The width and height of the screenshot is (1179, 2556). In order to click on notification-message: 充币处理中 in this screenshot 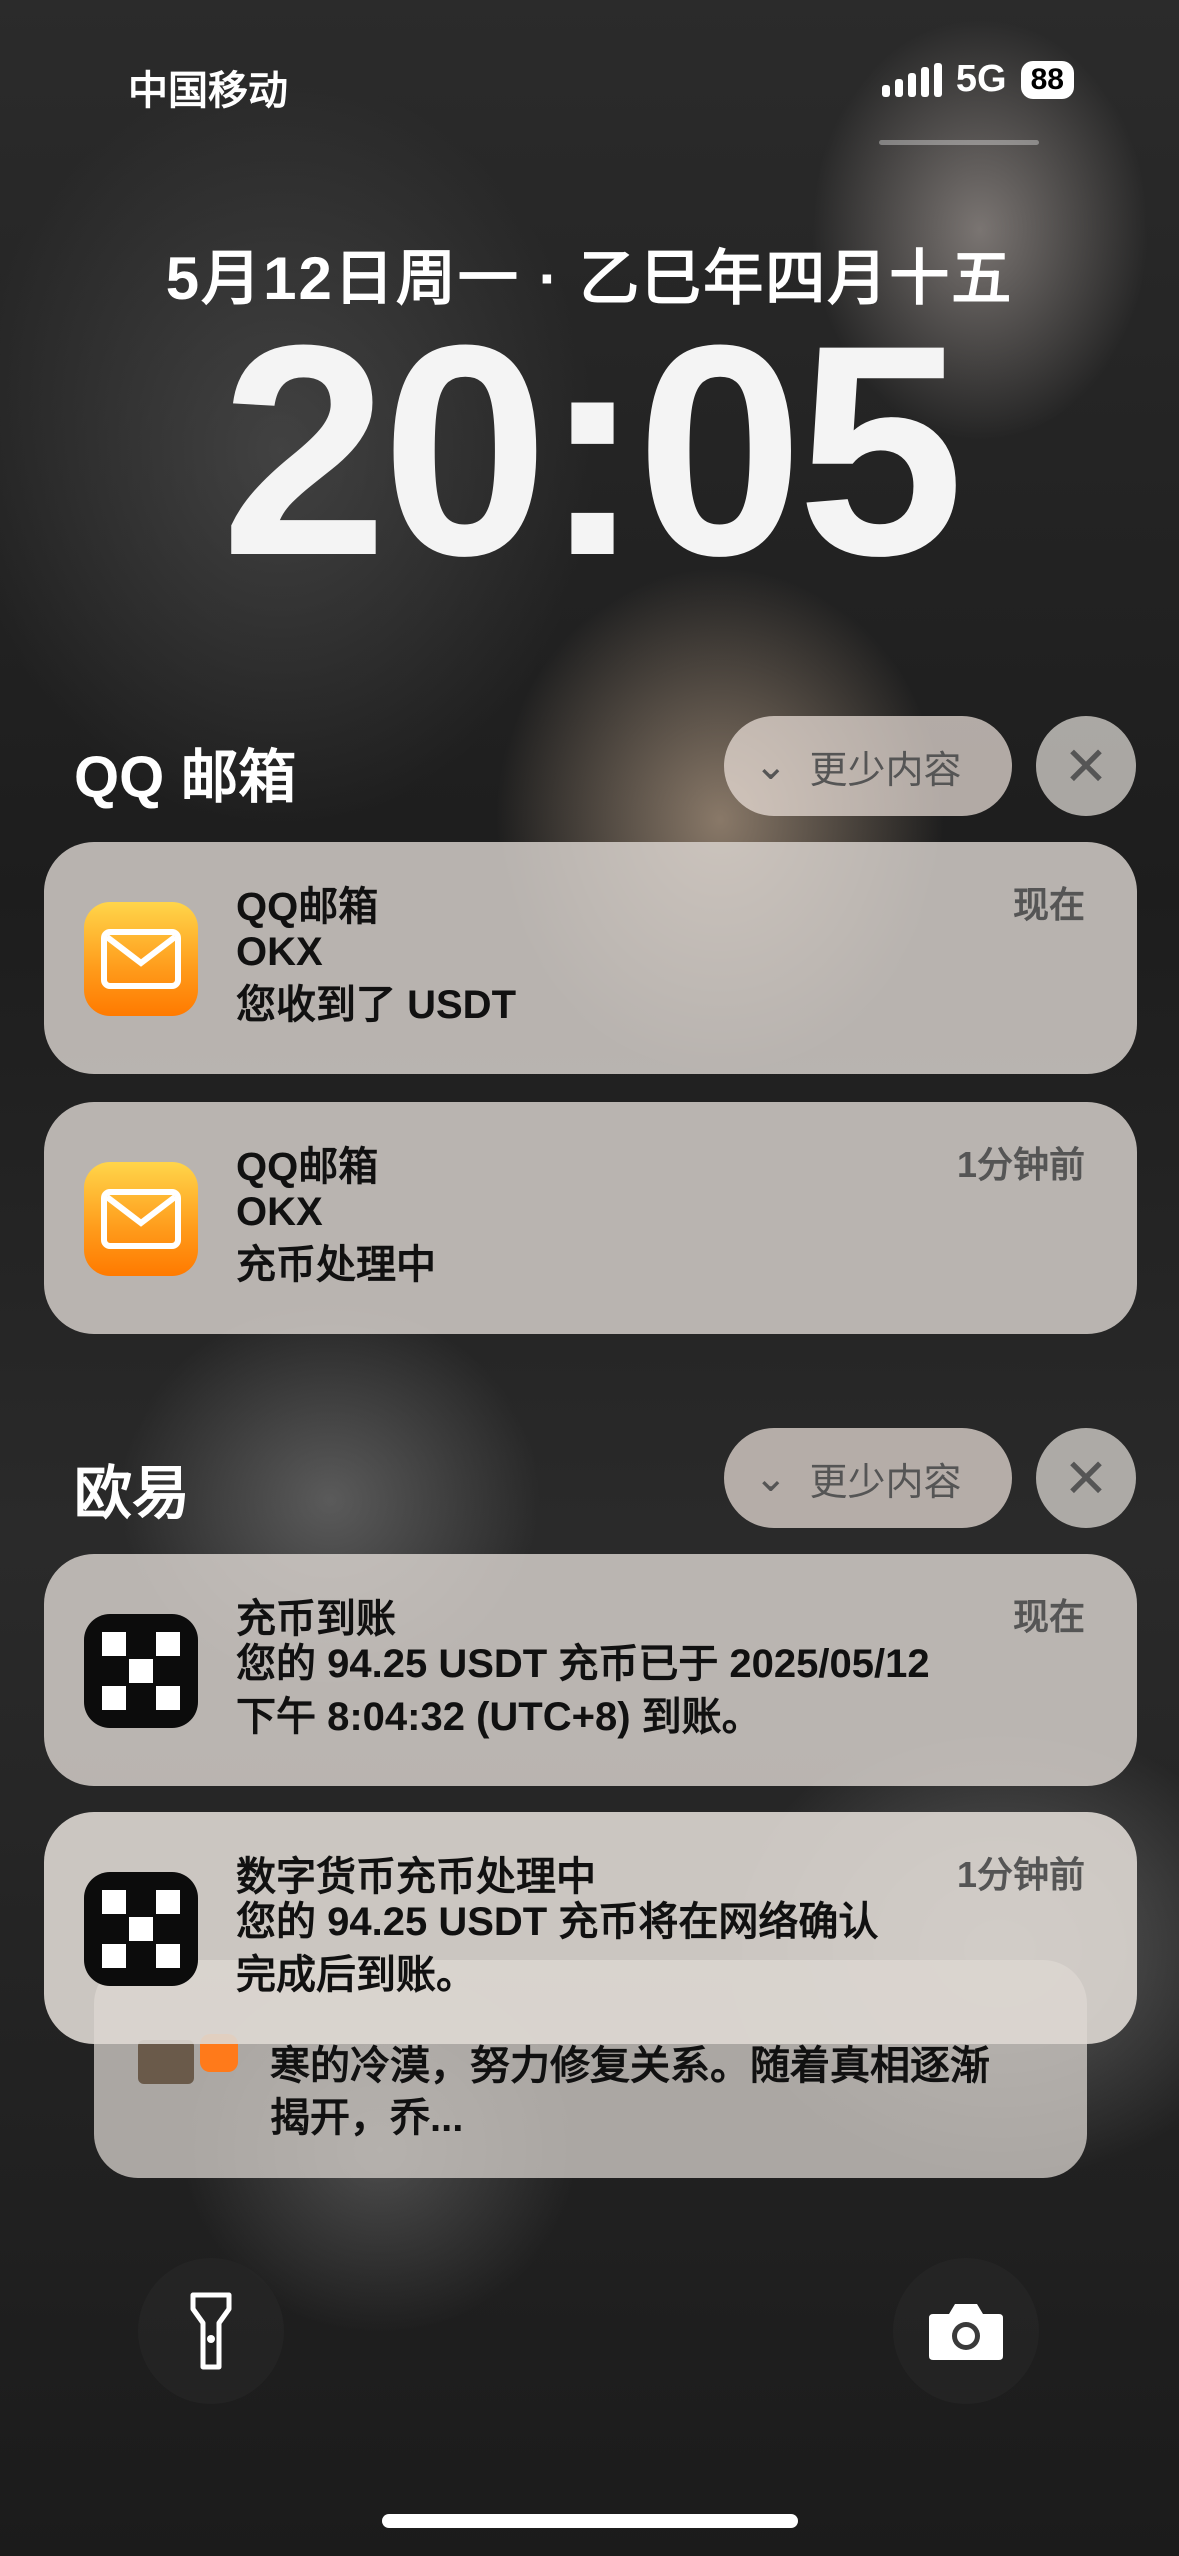, I will do `click(336, 1265)`.